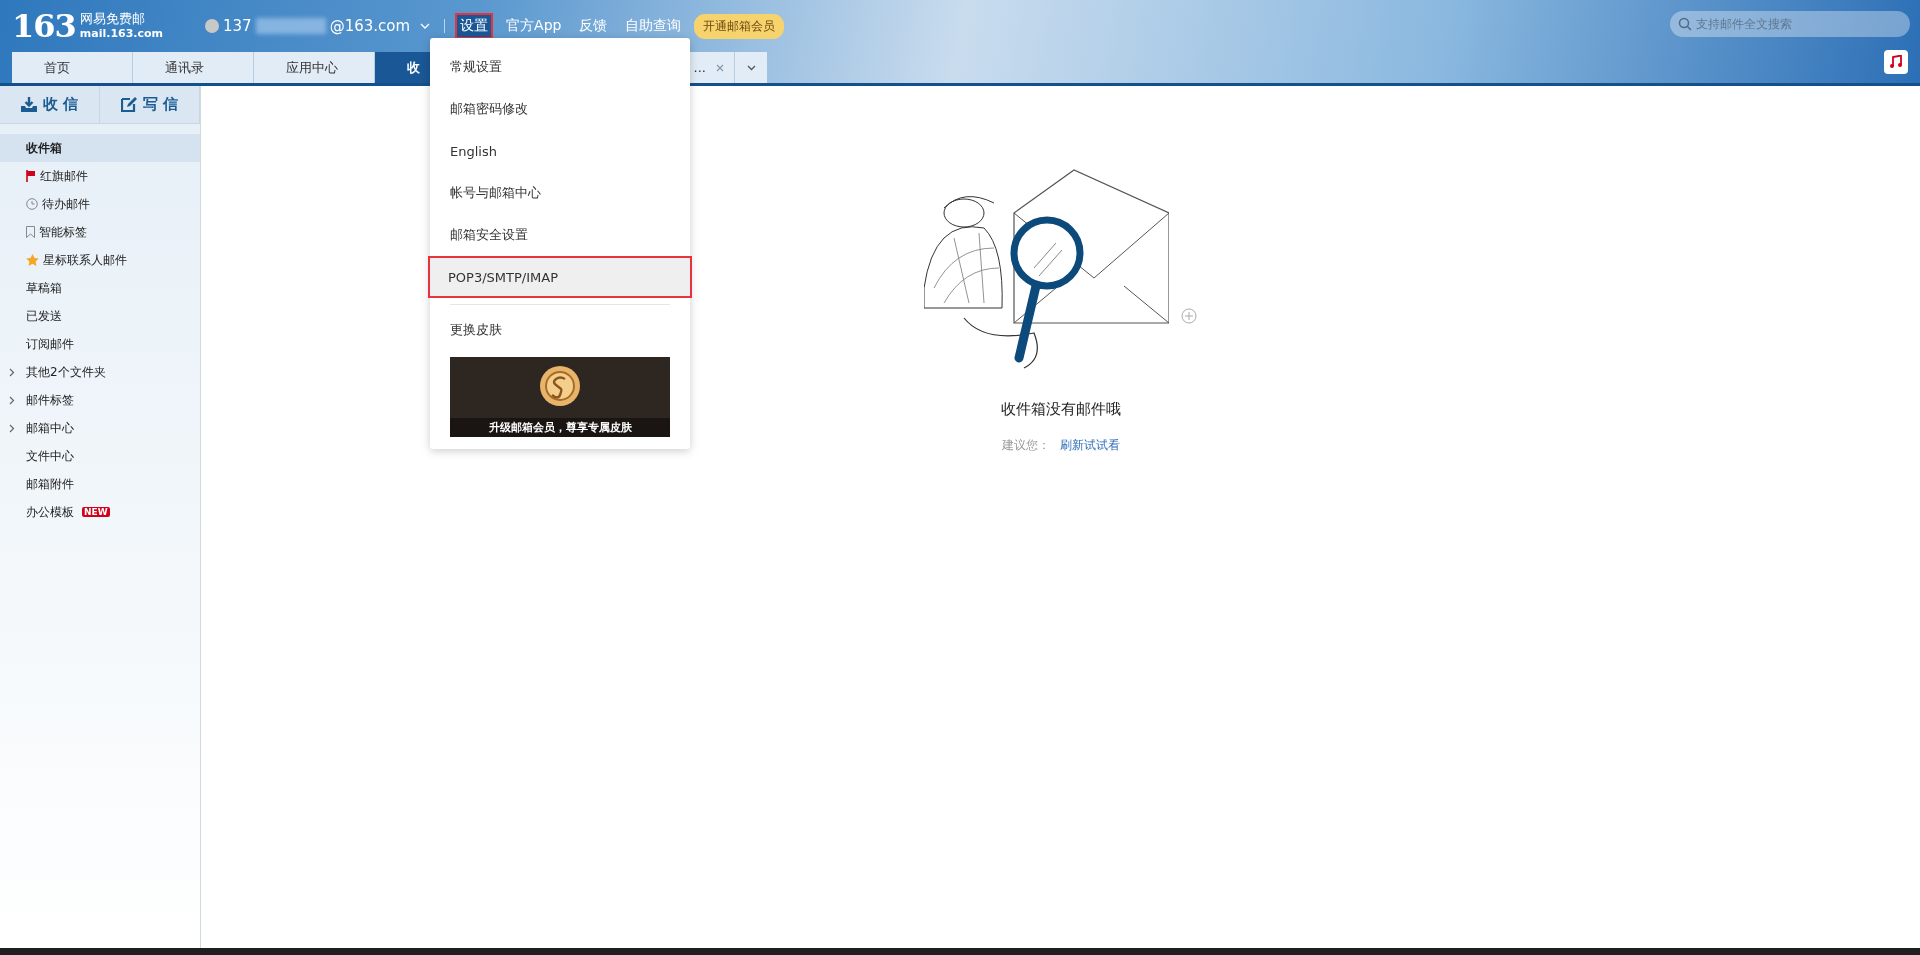  I want to click on hint-text: 建议您：, so click(1025, 445).